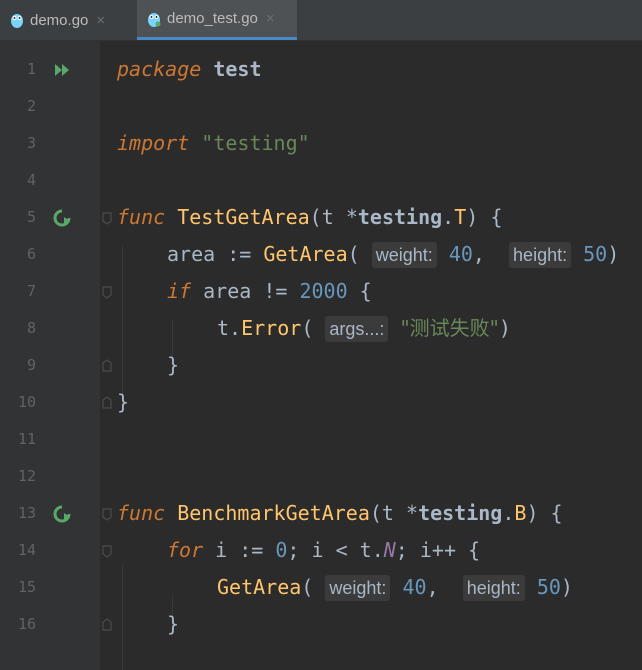 The height and width of the screenshot is (670, 642). I want to click on tab-demo-go: demo.go ×, so click(68, 20).